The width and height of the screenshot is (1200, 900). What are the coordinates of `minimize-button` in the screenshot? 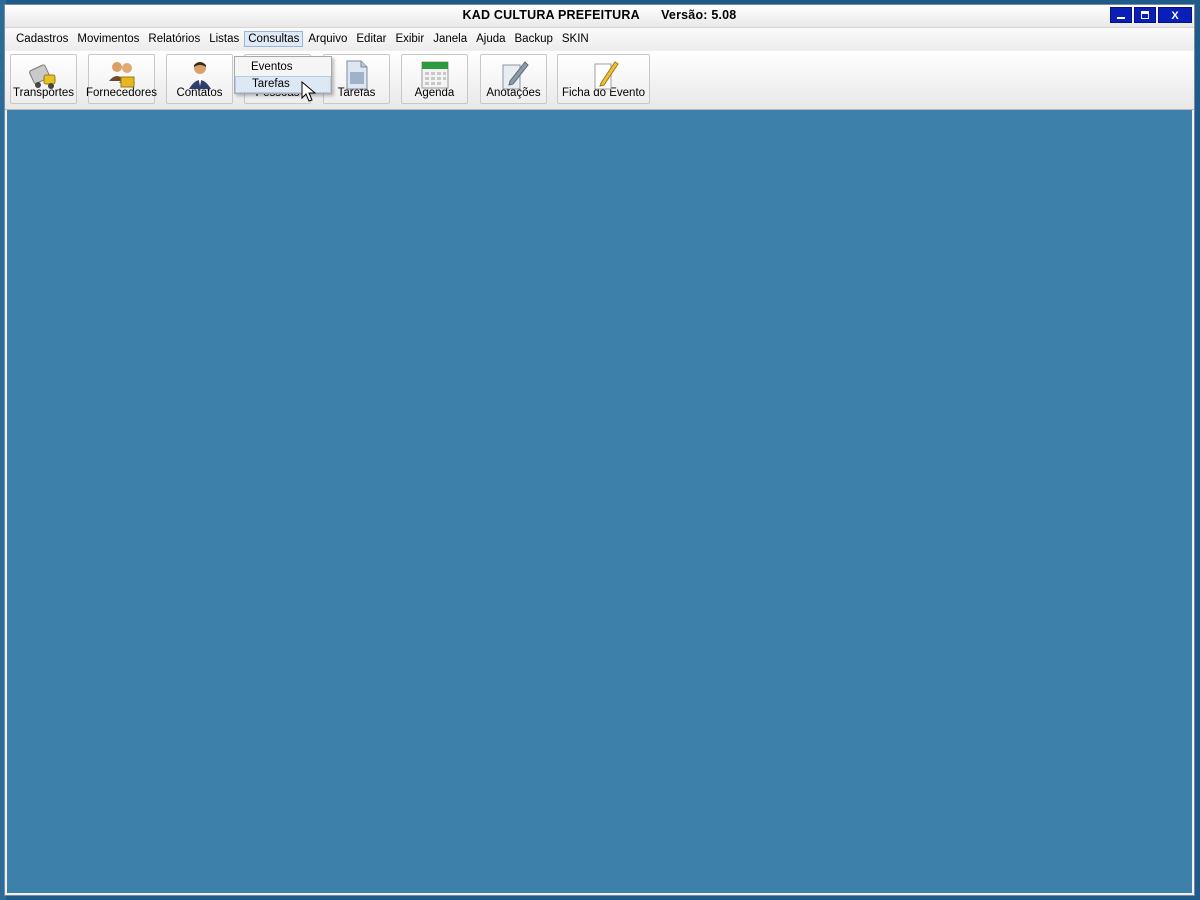 It's located at (1121, 15).